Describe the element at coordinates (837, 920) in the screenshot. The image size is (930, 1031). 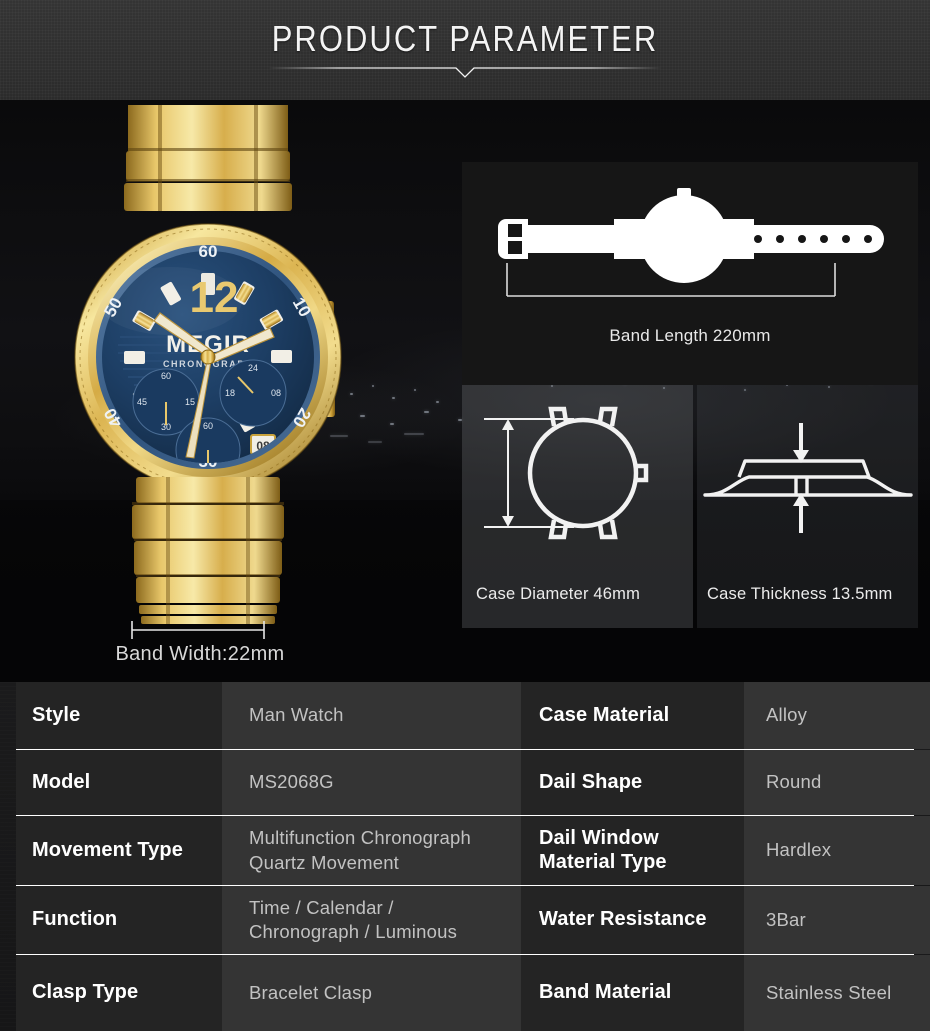
I see `spec-value: 3Bar` at that location.